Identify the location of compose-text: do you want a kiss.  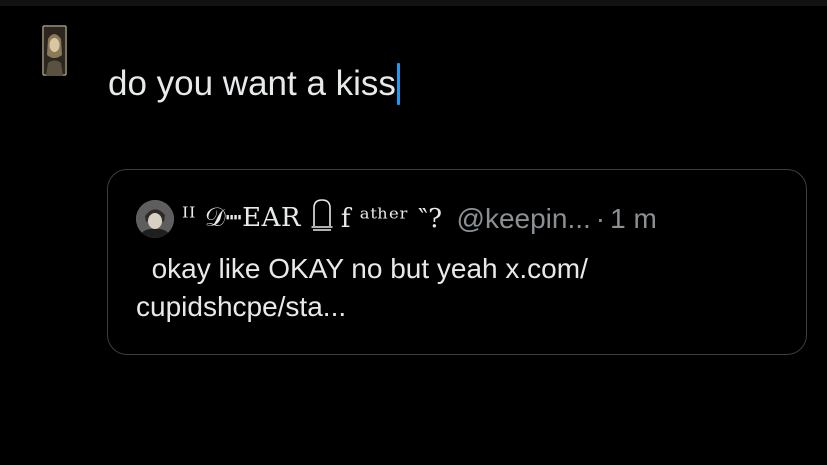
(252, 83).